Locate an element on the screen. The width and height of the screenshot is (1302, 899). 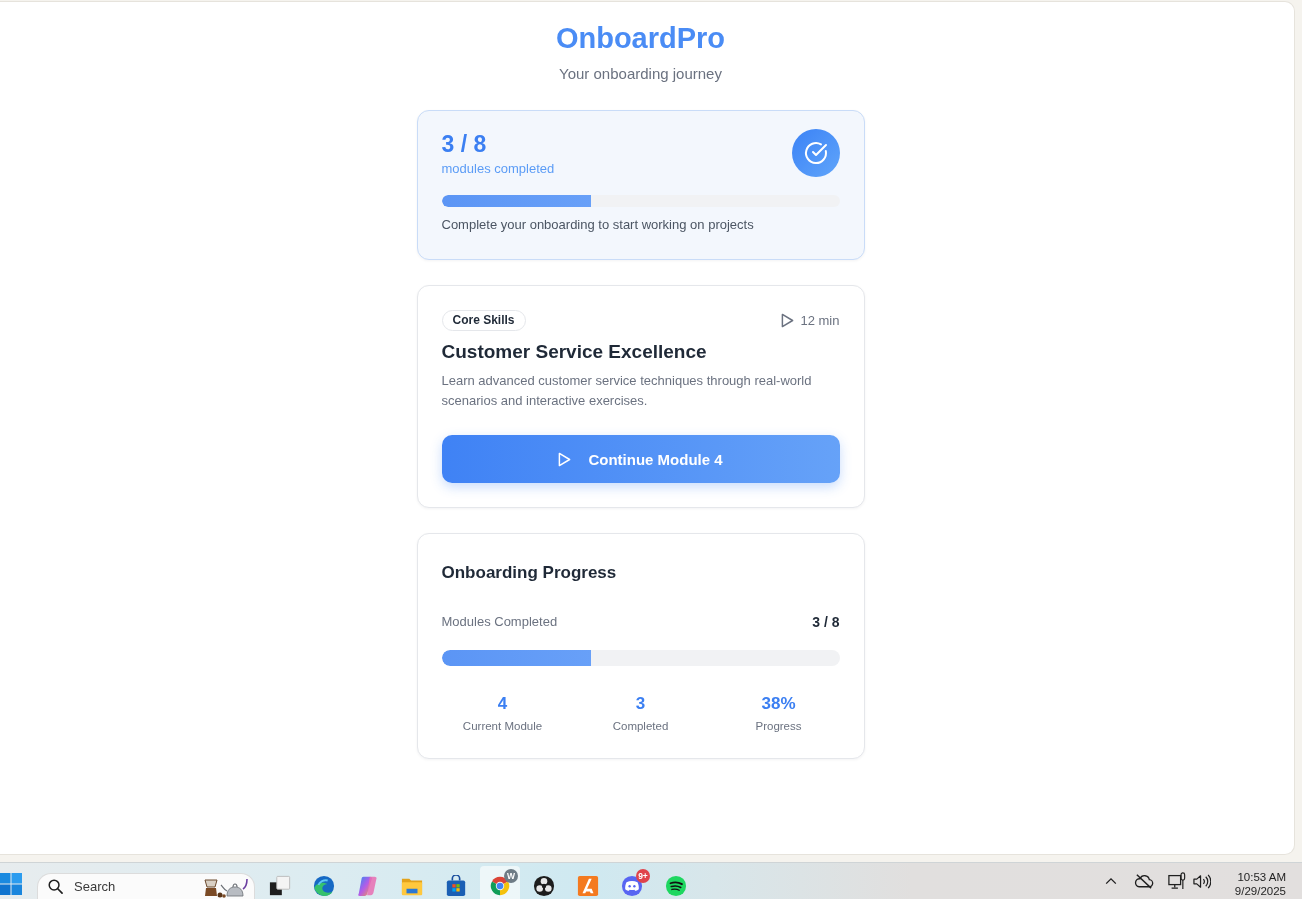
completed-caption: modules completed is located at coordinates (498, 169).